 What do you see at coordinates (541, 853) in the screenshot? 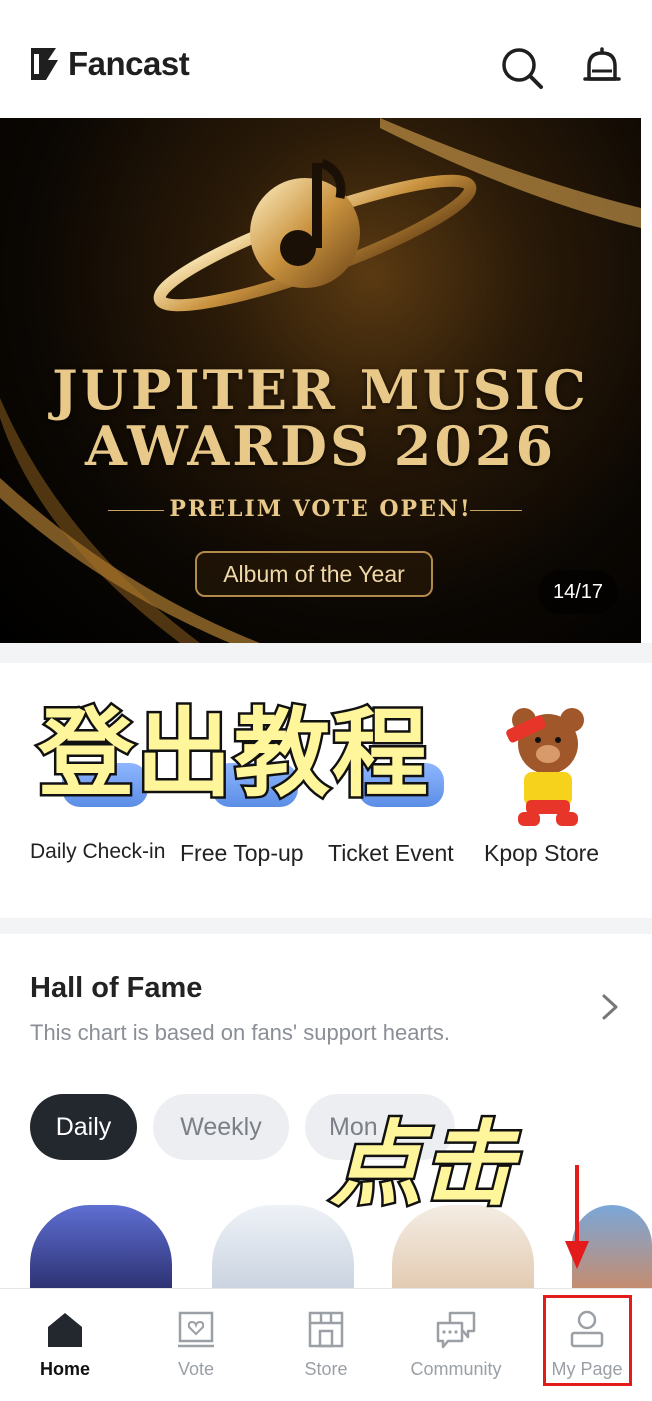
I see `shortcut-kpop-store: Kpop Store` at bounding box center [541, 853].